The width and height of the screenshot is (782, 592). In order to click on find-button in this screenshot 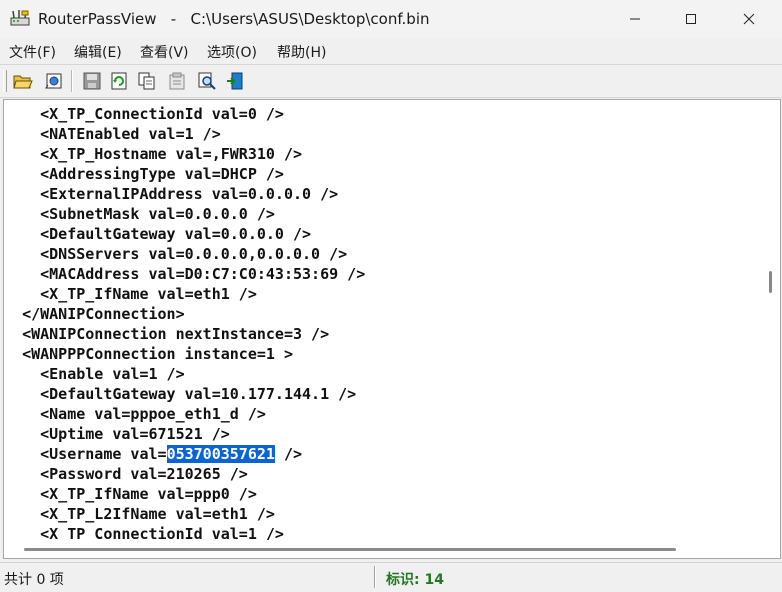, I will do `click(207, 81)`.